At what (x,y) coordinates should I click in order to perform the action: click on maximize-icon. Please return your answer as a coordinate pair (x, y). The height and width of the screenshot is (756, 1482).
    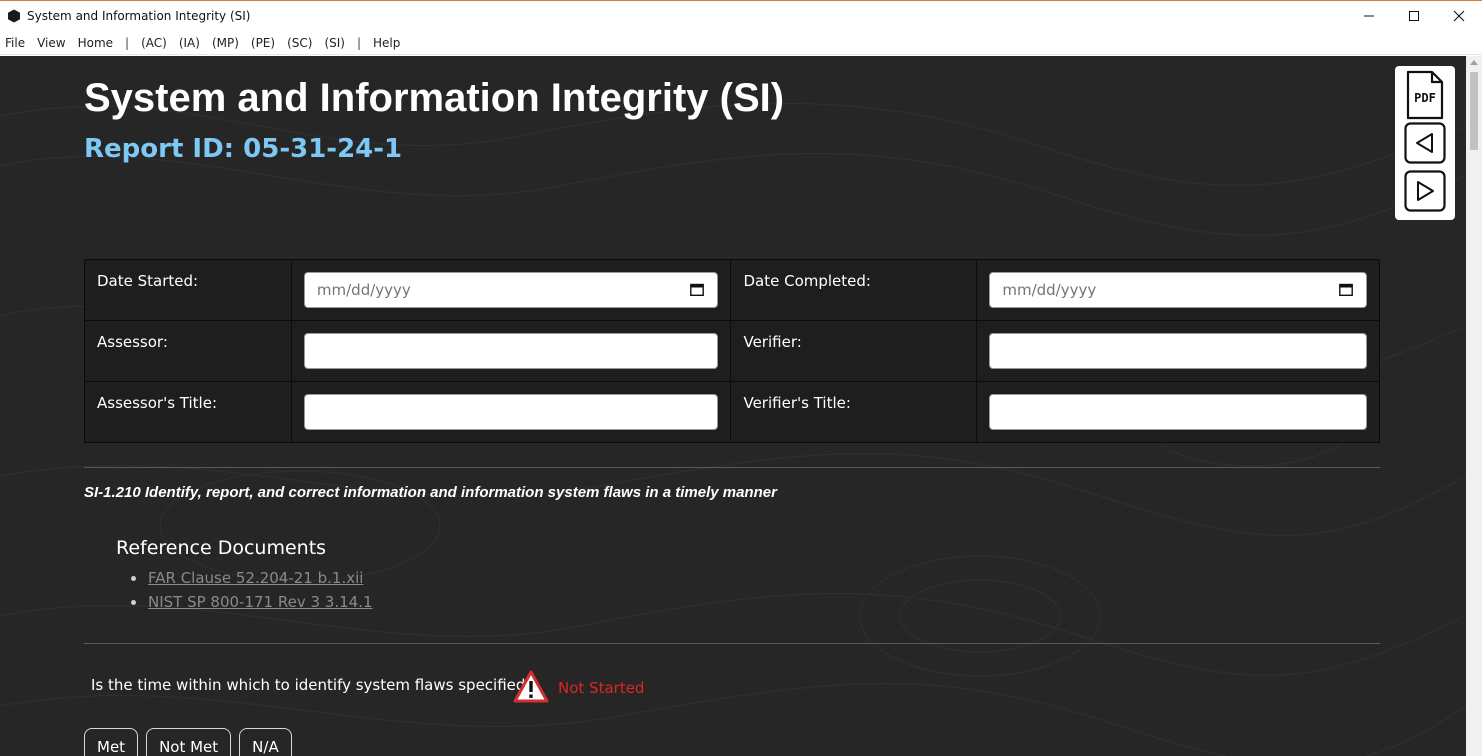
    Looking at the image, I should click on (1414, 16).